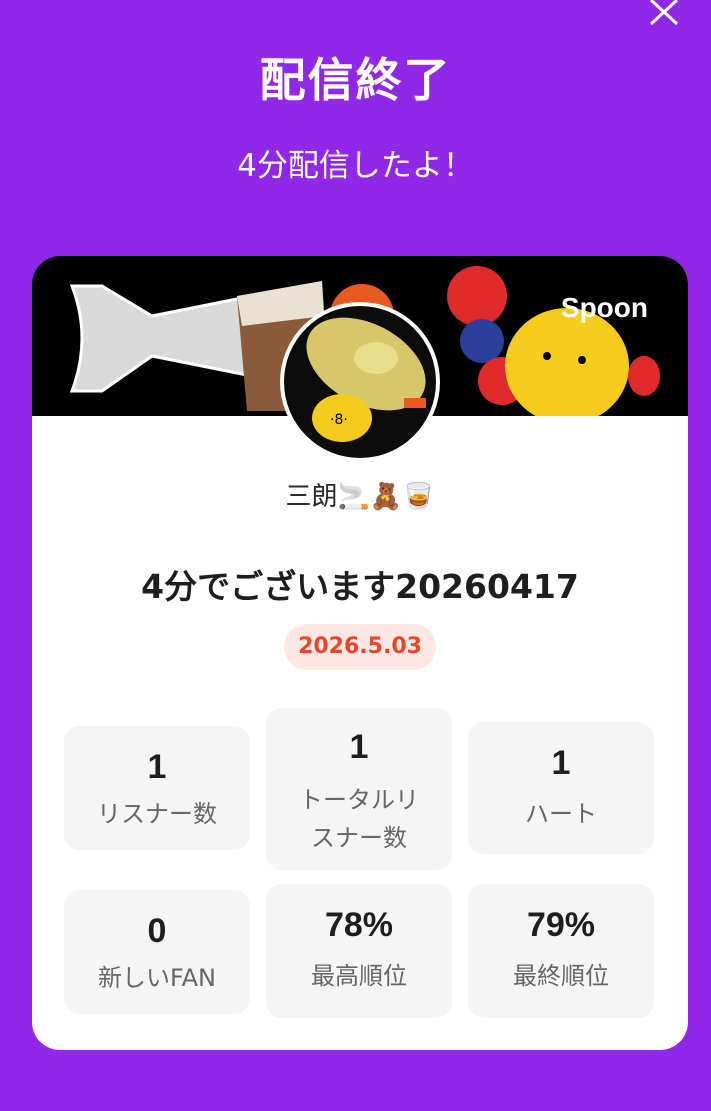 This screenshot has width=711, height=1111. I want to click on avatar-illustration: ·8·, so click(366, 379).